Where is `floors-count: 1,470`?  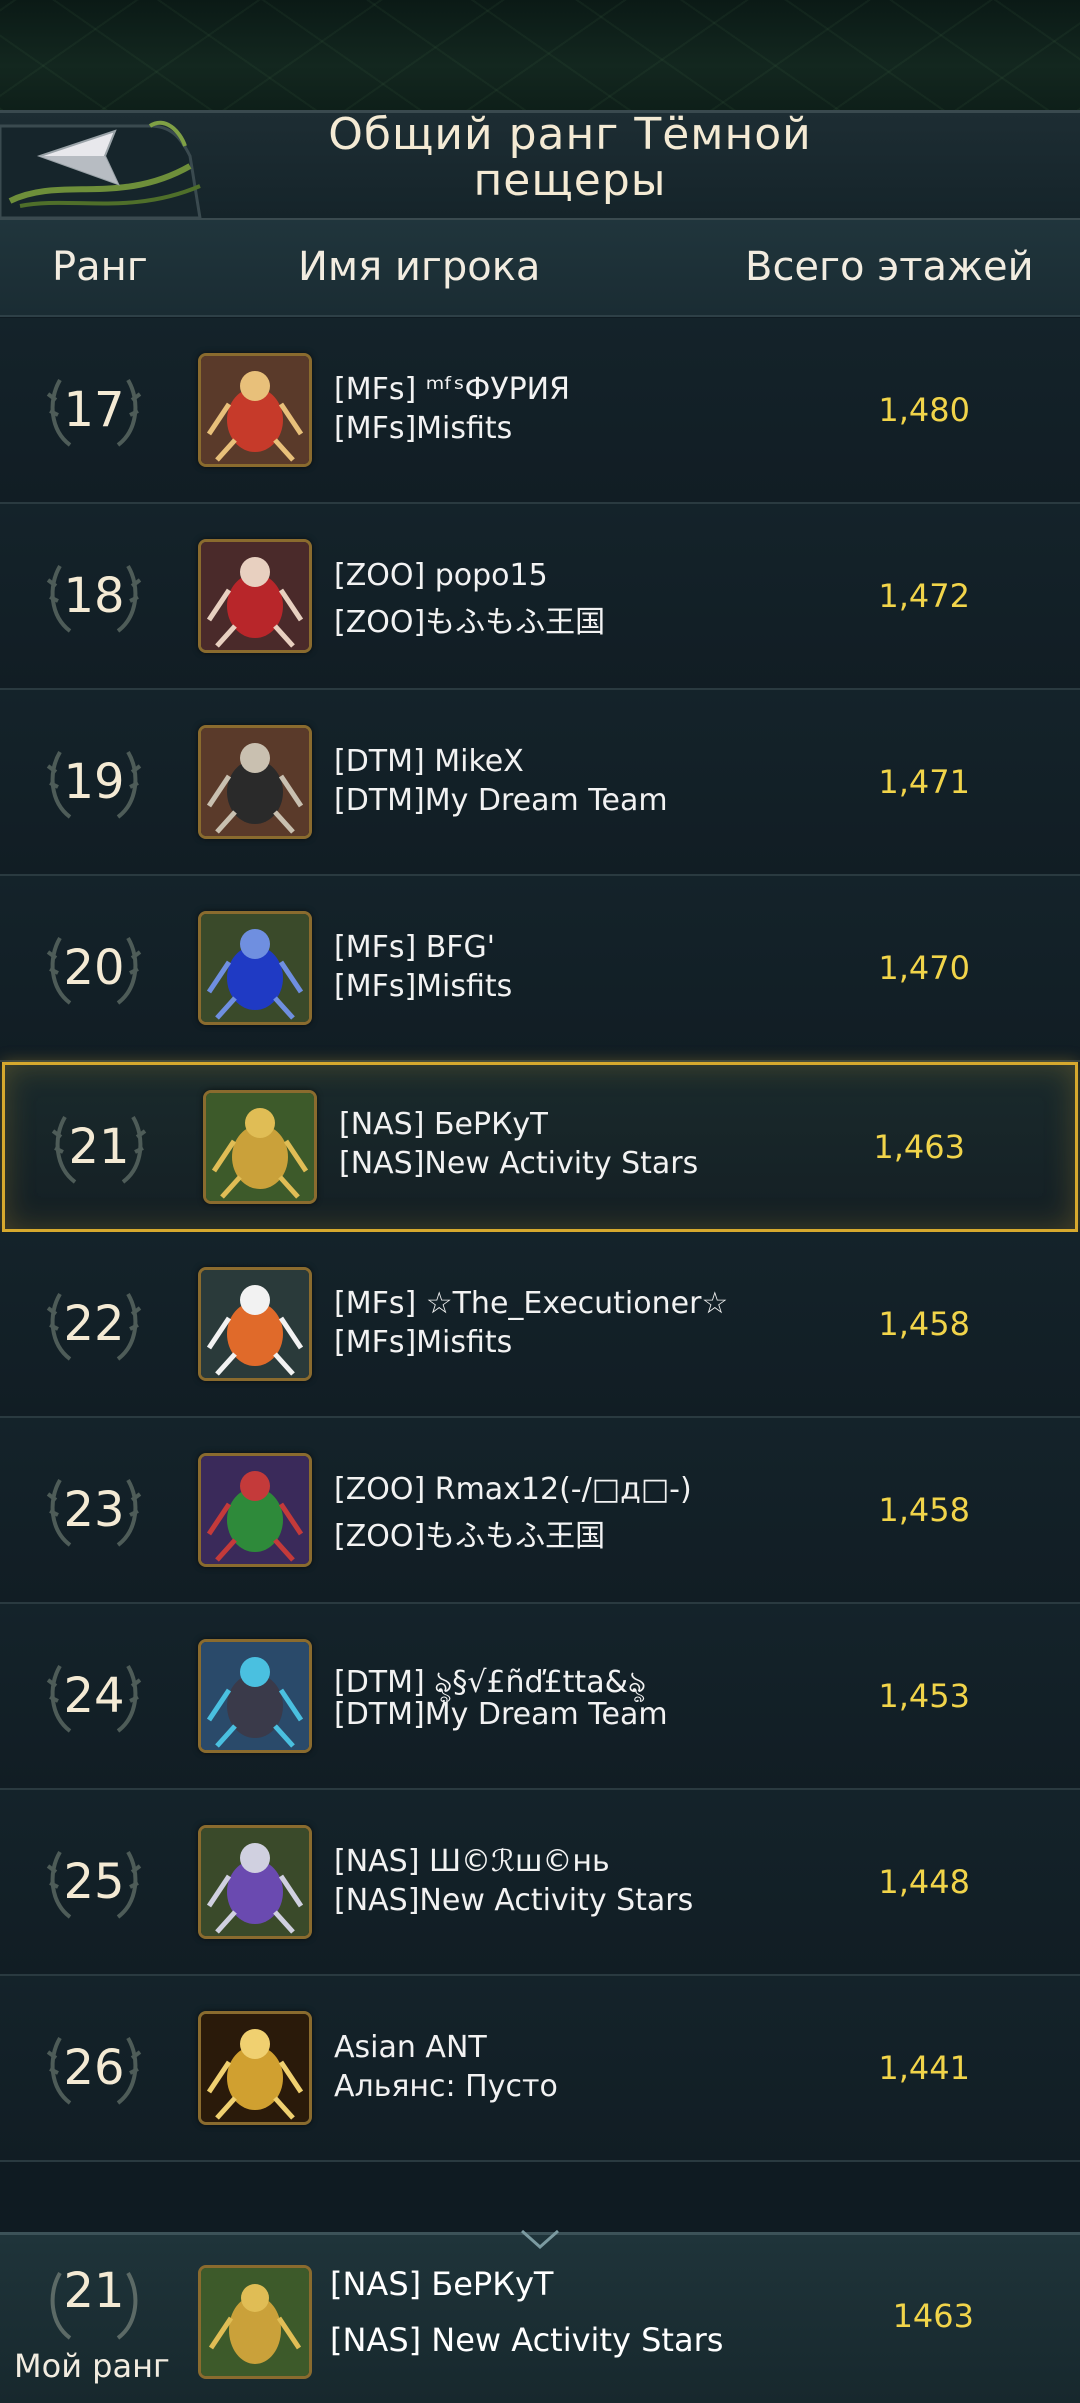
floors-count: 1,470 is located at coordinates (924, 968).